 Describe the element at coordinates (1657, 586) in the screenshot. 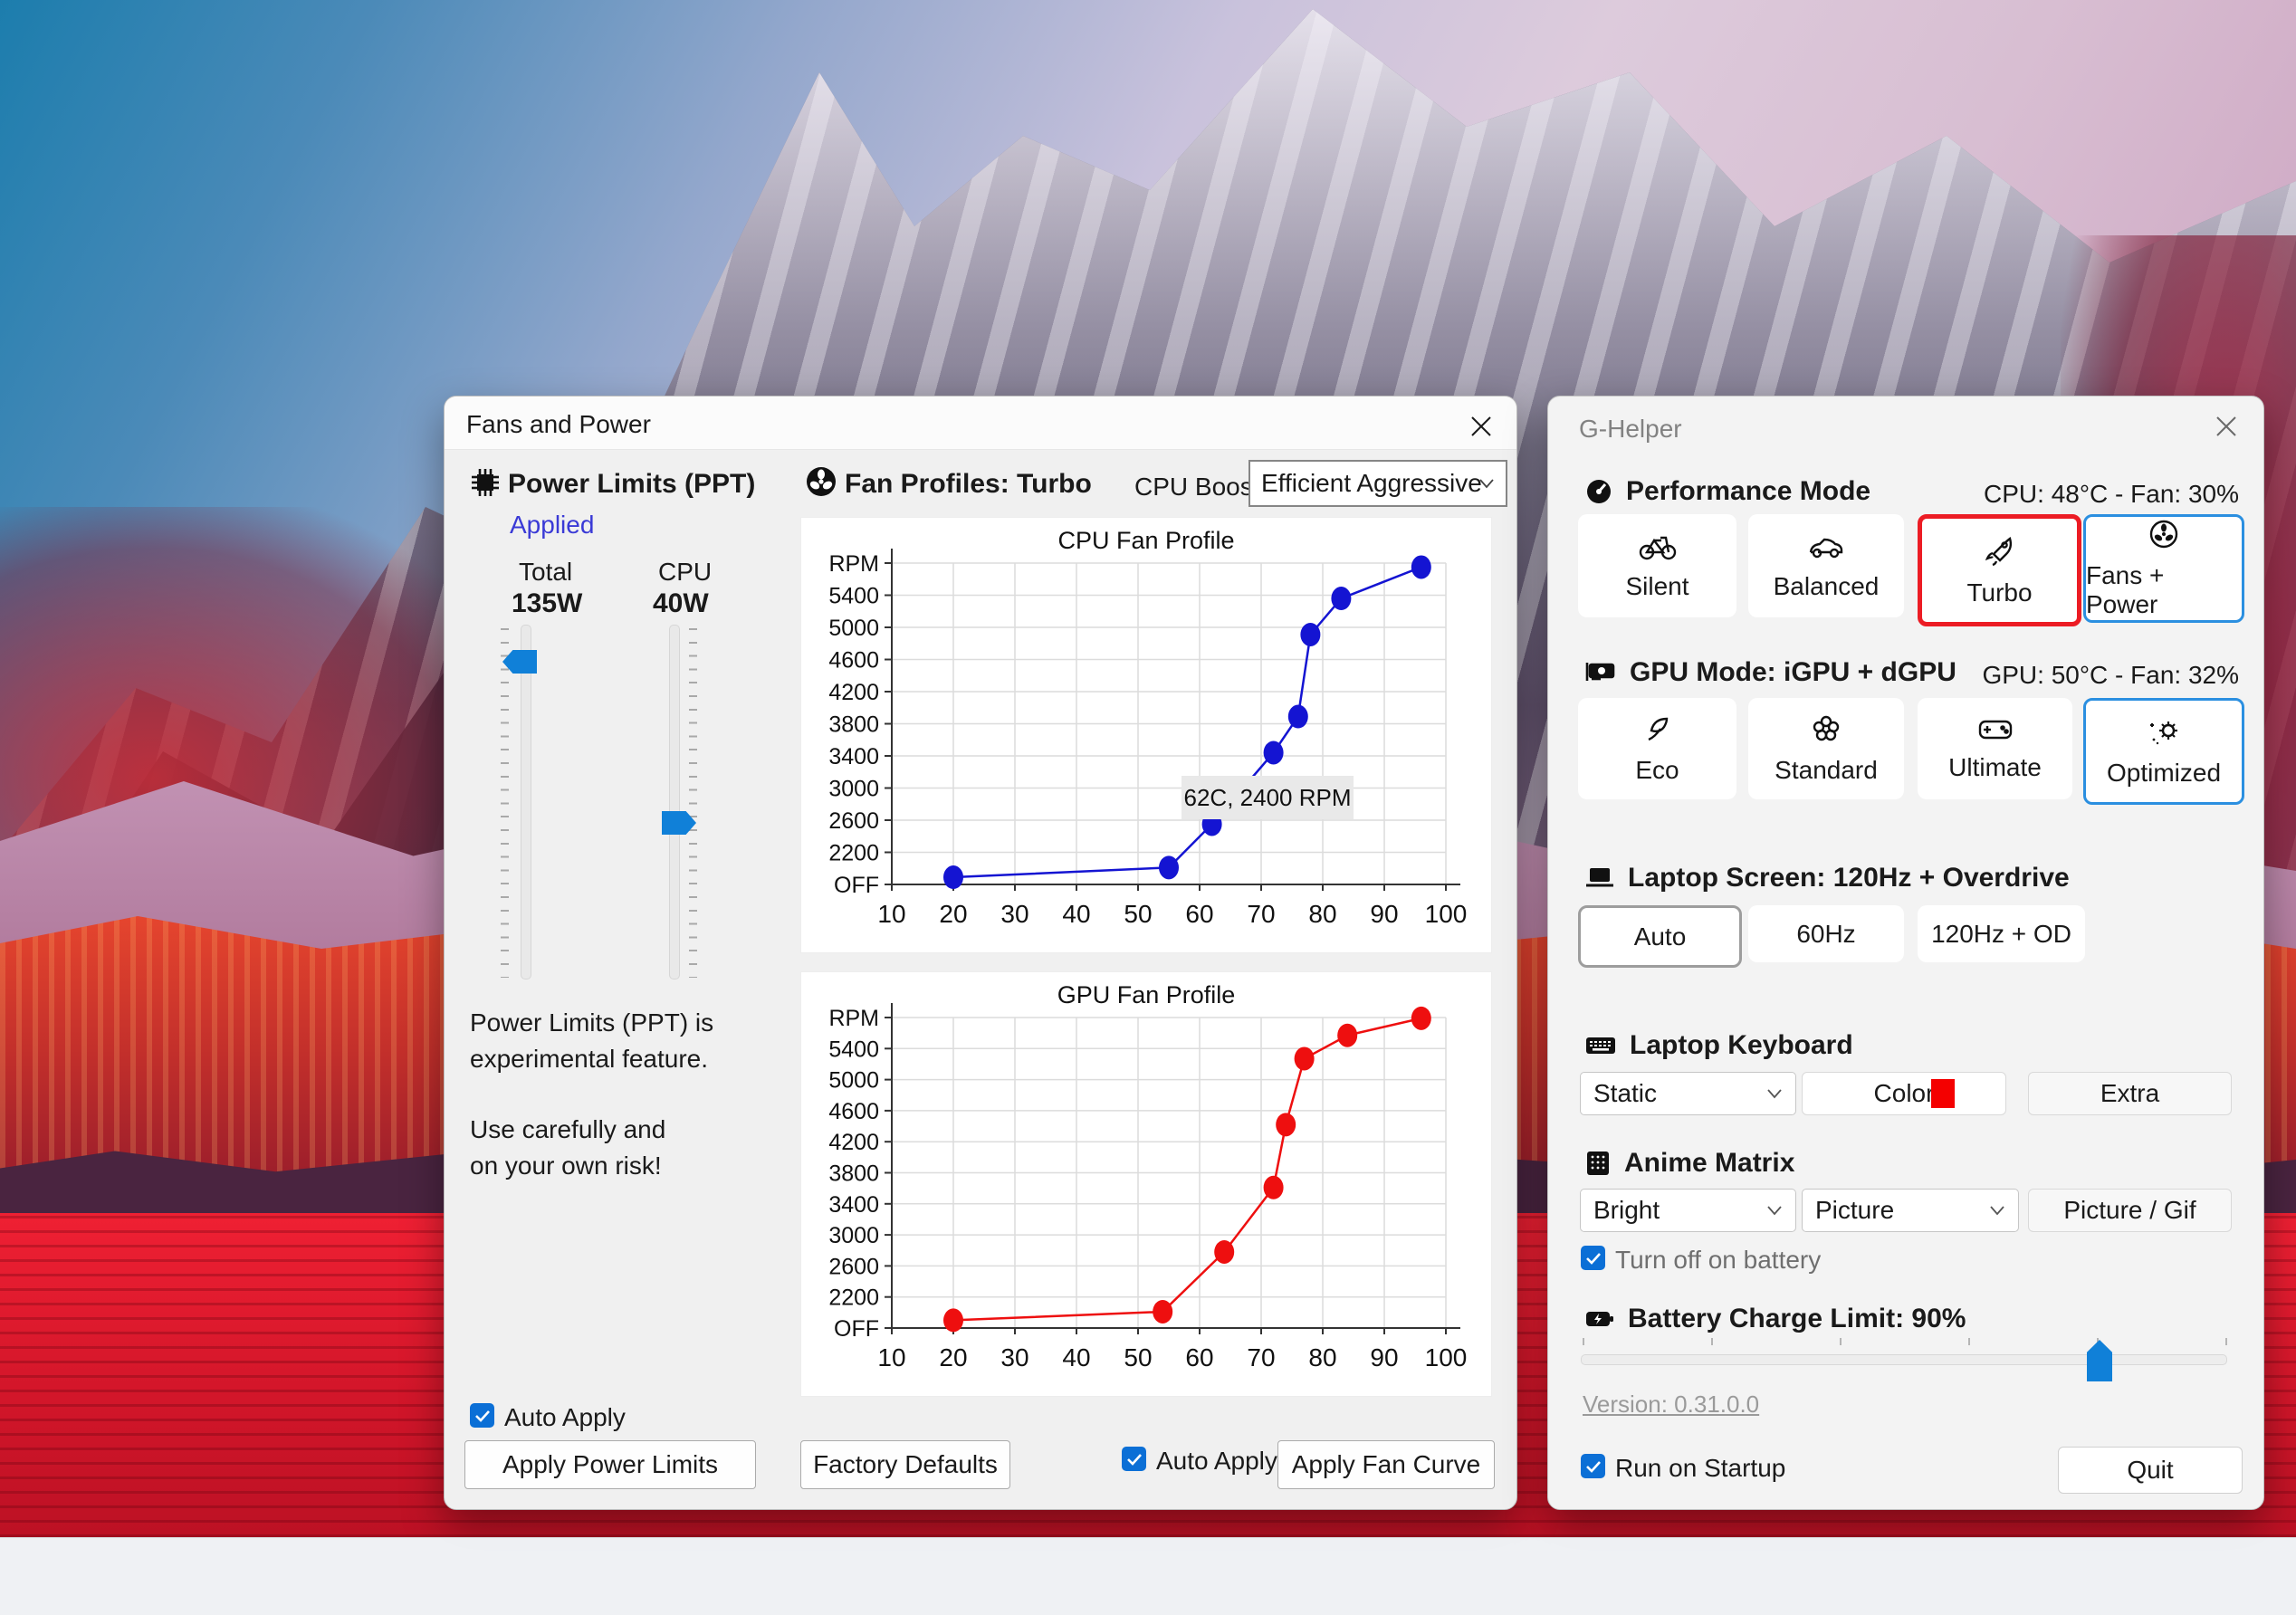

I see `mode-button-label: Silent` at that location.